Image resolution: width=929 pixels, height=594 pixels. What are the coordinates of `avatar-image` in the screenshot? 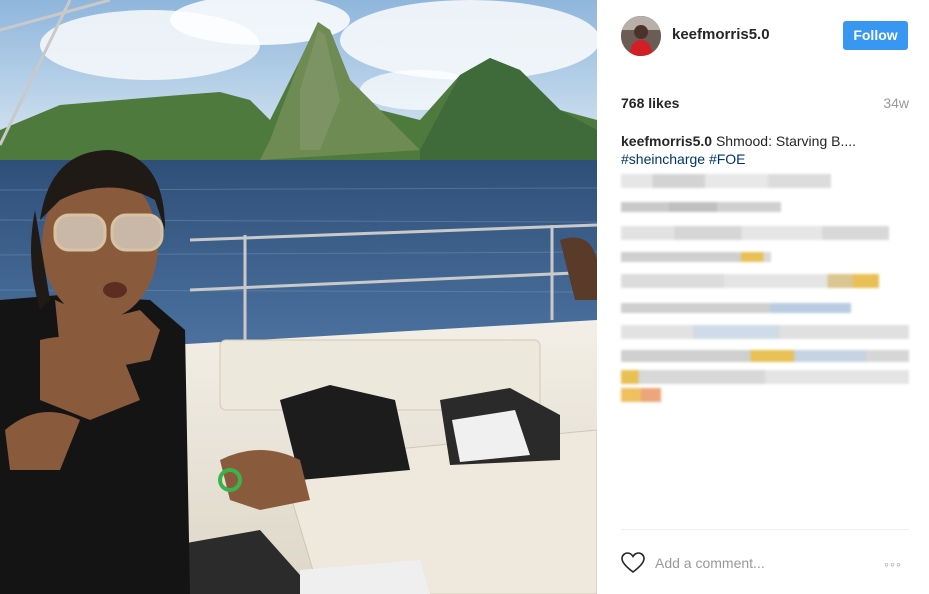 It's located at (641, 36).